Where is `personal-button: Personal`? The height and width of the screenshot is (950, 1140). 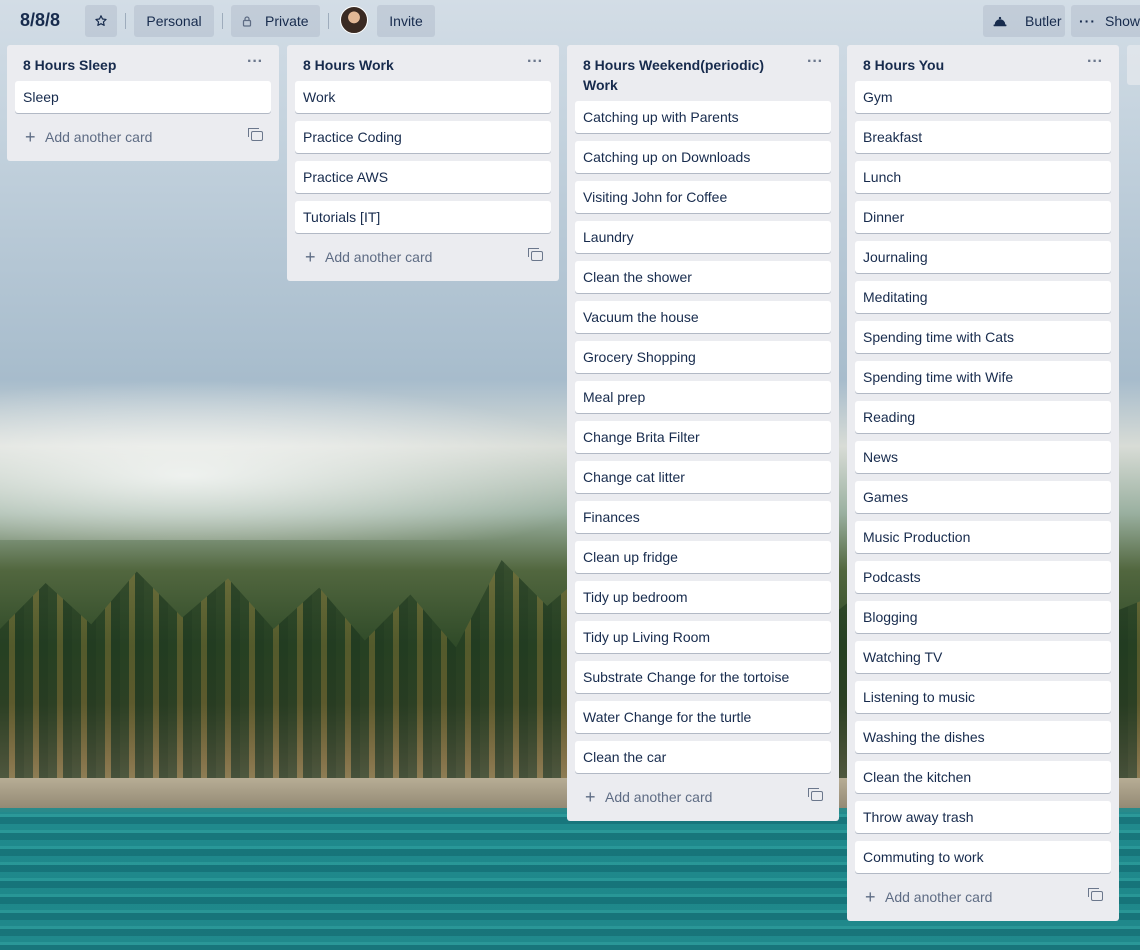 personal-button: Personal is located at coordinates (174, 21).